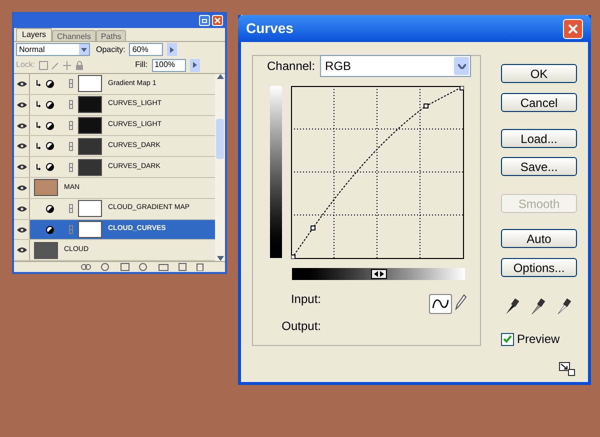 This screenshot has width=600, height=437. I want to click on panel-tab: Layers, so click(34, 34).